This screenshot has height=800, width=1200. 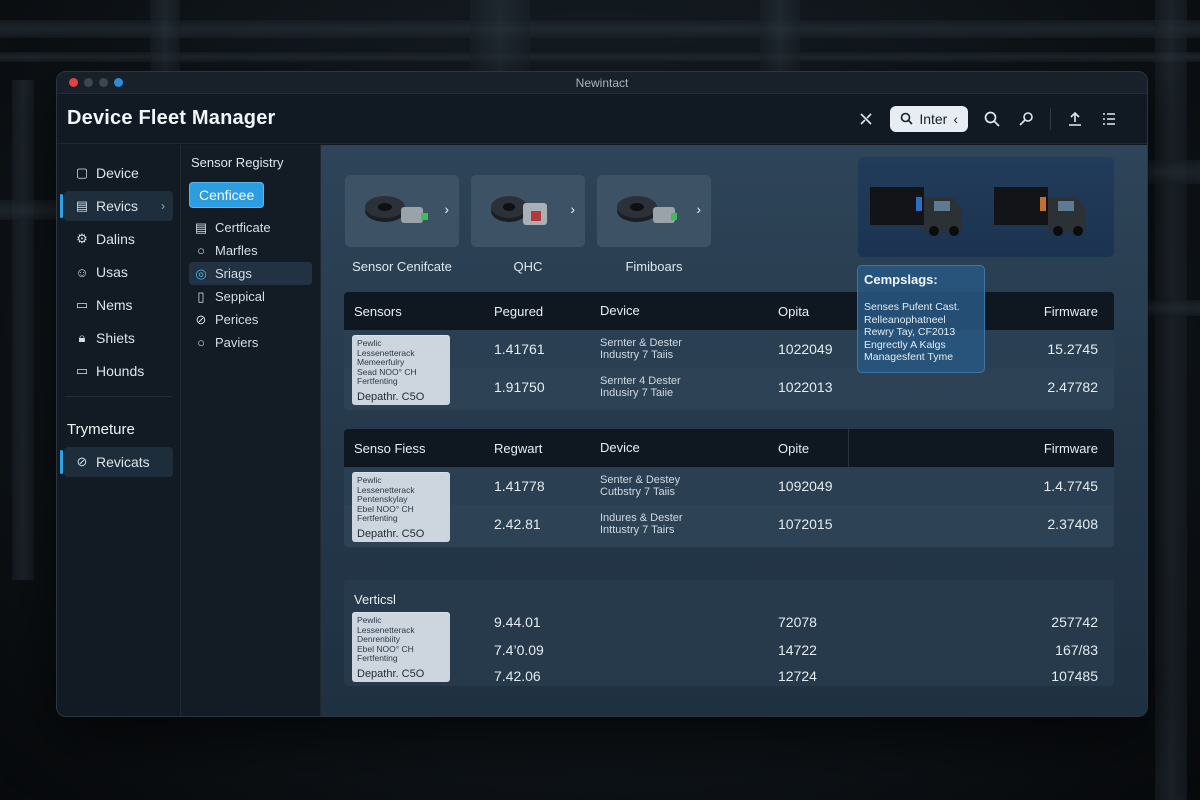 I want to click on popover-title: Cempslags:, so click(x=901, y=279).